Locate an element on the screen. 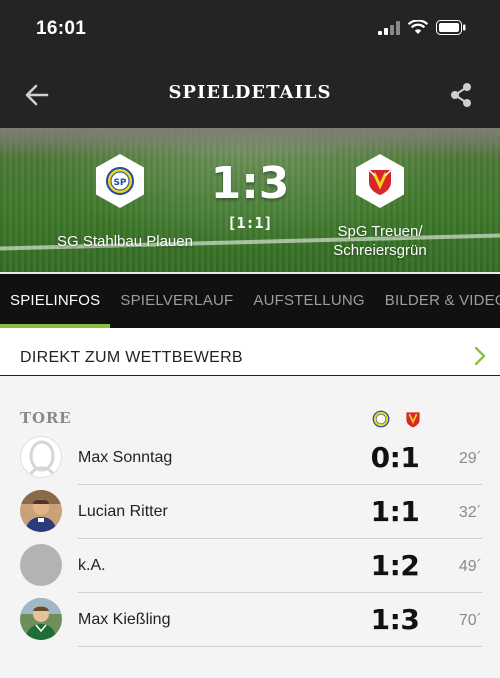 This screenshot has width=500, height=678. goal-row: Max Sonntag 0:1 29´ is located at coordinates (251, 458).